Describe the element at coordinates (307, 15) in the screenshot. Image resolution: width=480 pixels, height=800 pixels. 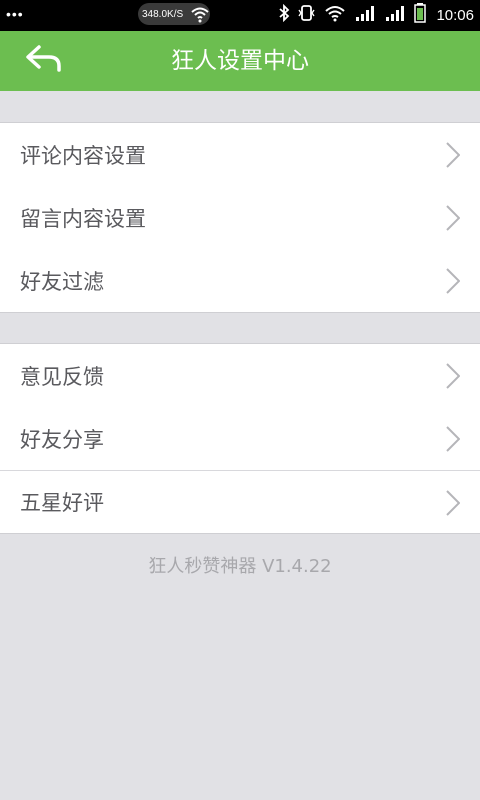
I see `vibrate-icon` at that location.